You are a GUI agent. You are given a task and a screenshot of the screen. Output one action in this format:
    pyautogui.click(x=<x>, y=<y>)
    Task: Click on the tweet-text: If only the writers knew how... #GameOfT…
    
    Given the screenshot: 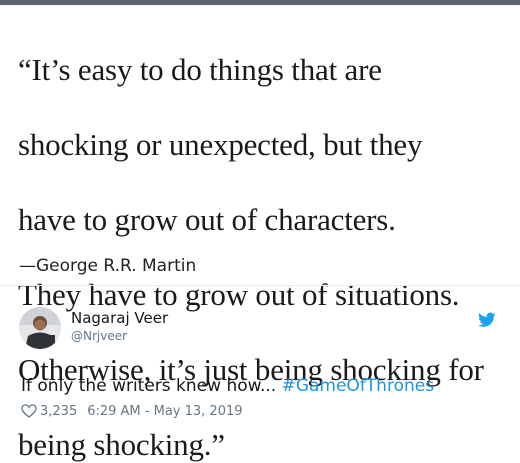 What is the action you would take?
    pyautogui.click(x=227, y=386)
    